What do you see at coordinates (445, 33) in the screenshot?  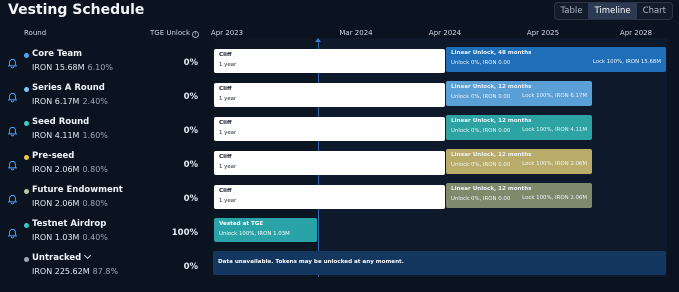 I see `timeline-date-label: Apr 2024` at bounding box center [445, 33].